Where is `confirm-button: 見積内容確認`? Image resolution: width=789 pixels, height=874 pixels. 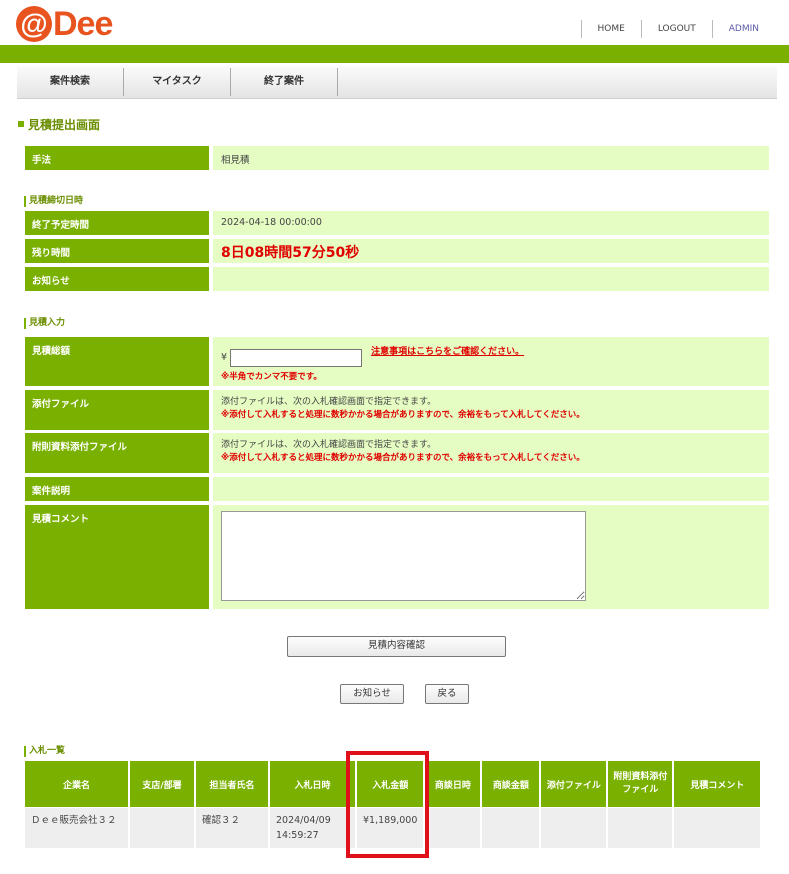 confirm-button: 見積内容確認 is located at coordinates (396, 646).